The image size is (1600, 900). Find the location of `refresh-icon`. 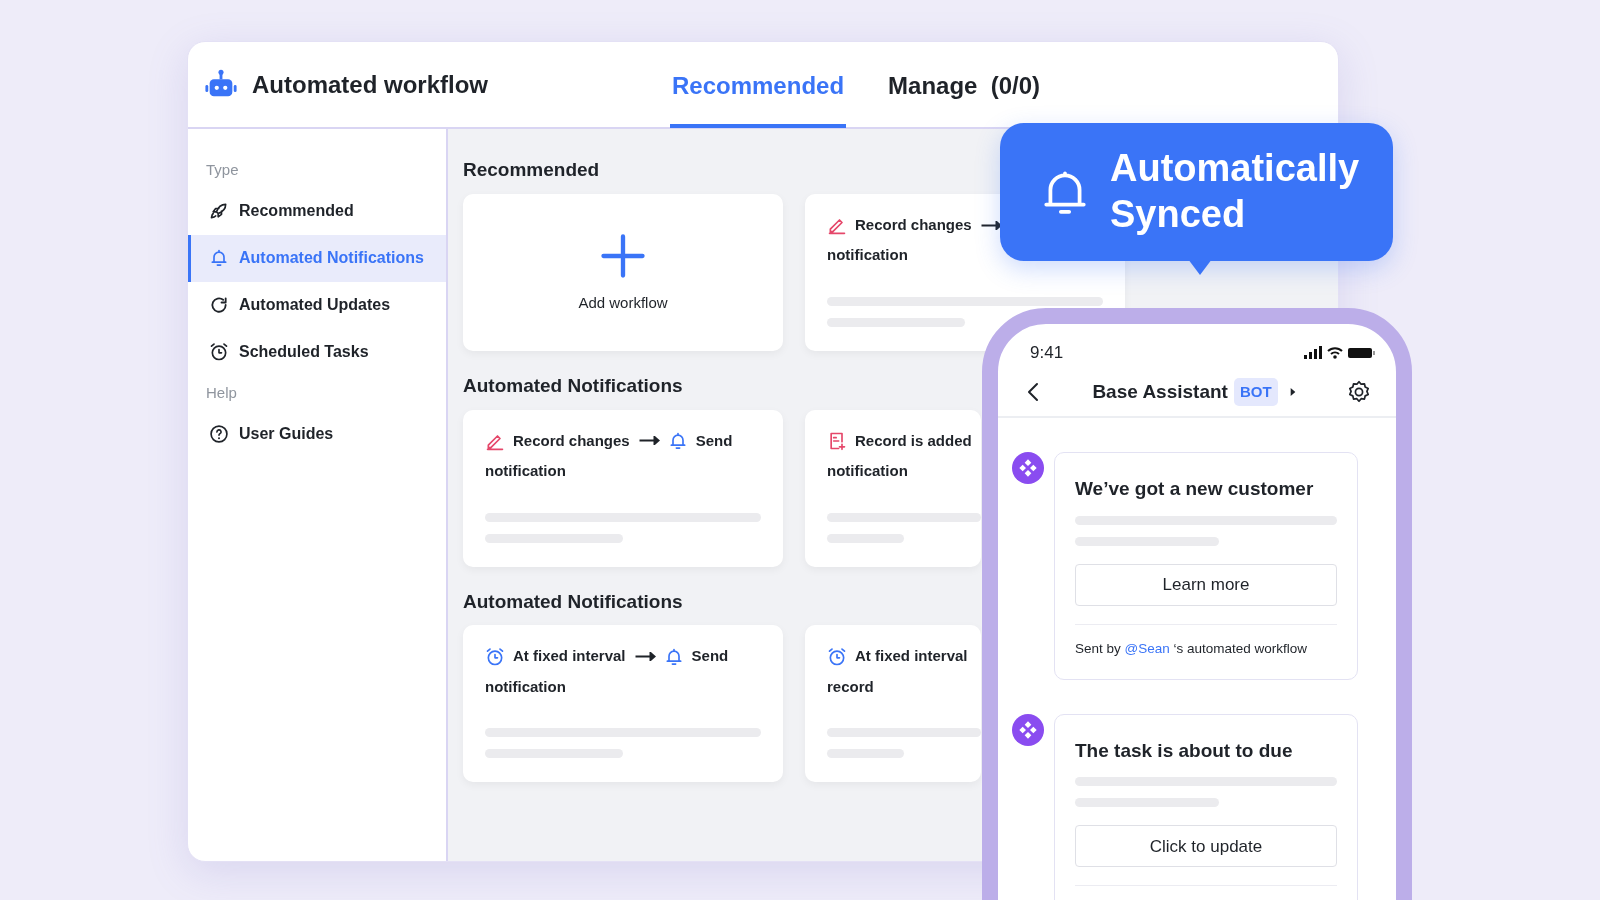

refresh-icon is located at coordinates (219, 305).